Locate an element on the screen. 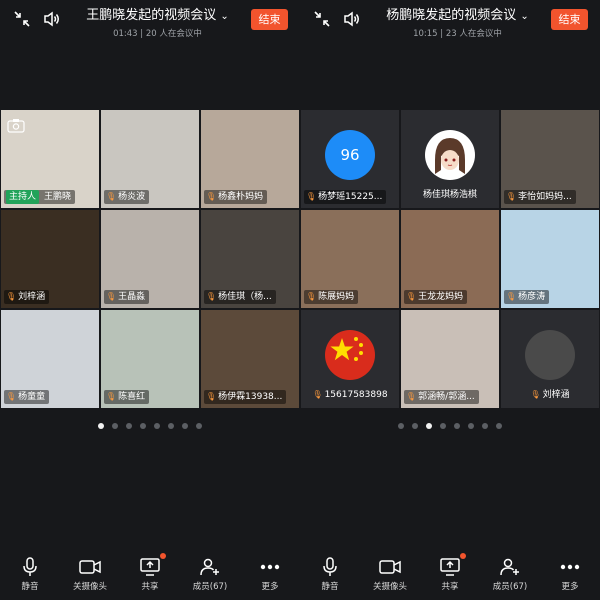 The height and width of the screenshot is (600, 600). participant-label: 🎙 杨炎波 is located at coordinates (127, 197).